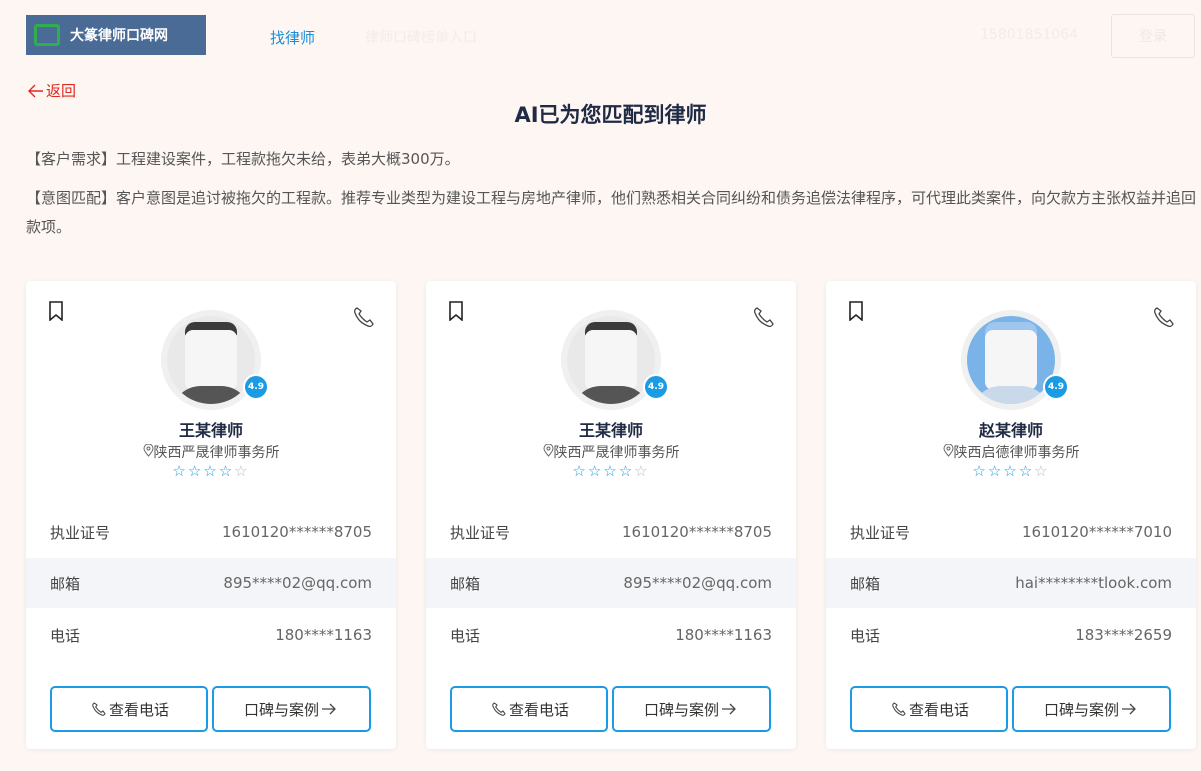 The width and height of the screenshot is (1201, 771). Describe the element at coordinates (421, 37) in the screenshot. I see `nav-link-faded: 律师口碑榜单入口` at that location.